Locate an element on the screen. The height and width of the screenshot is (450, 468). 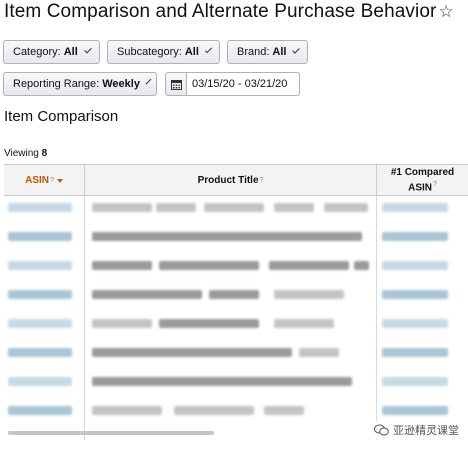
brand-filter-button: Brand: All is located at coordinates (267, 52).